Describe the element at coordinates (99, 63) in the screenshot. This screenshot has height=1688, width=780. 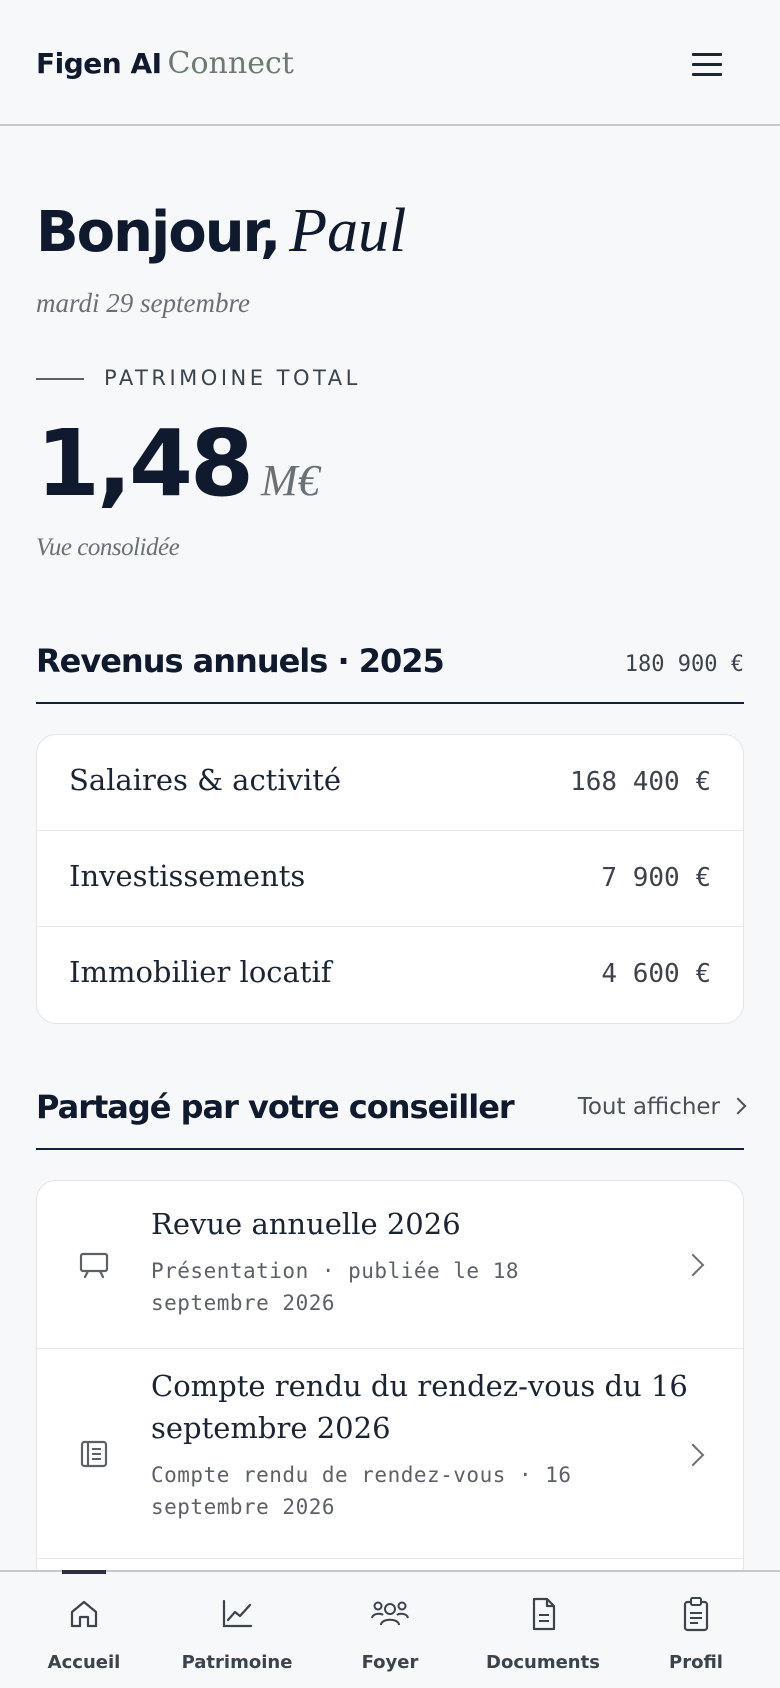
I see `brand-name: Figen AI` at that location.